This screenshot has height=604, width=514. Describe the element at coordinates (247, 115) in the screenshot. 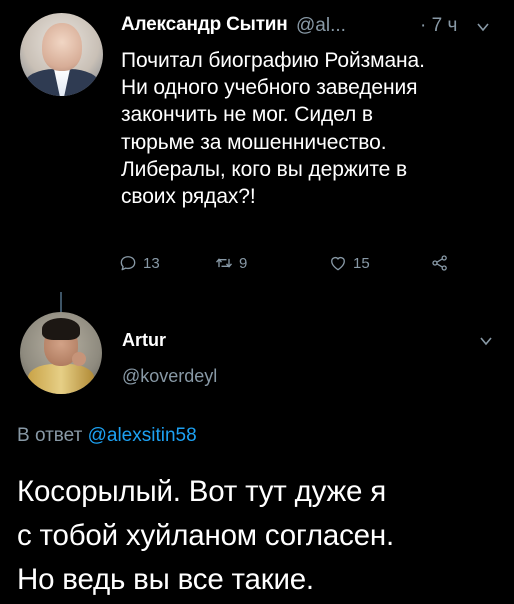

I see `tweet-text-line: закончить не мог. Сидел в` at that location.